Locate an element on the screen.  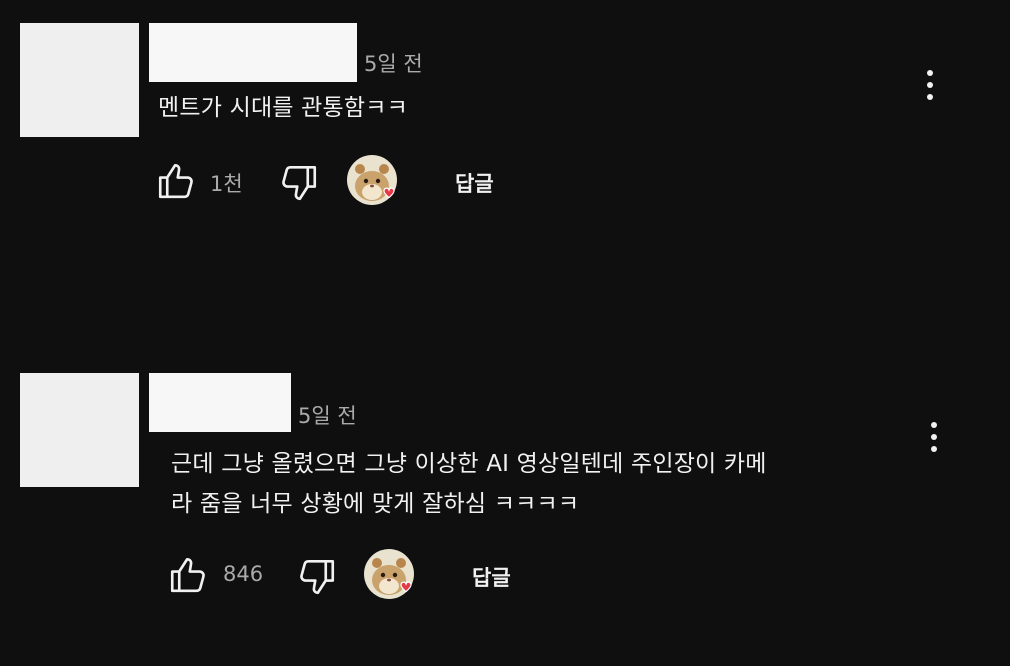
comment-text-line: 멘트가 시대를 관통함ㅋㅋ is located at coordinates (283, 108).